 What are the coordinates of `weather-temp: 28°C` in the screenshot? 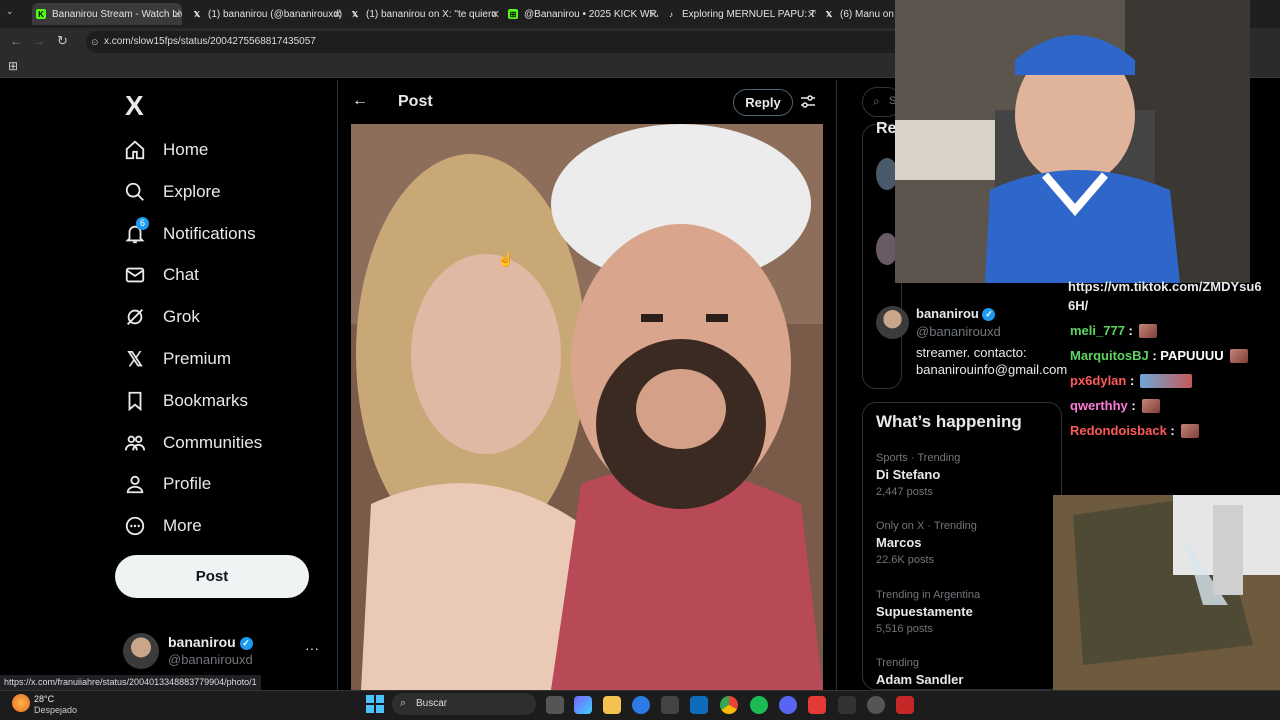 It's located at (44, 699).